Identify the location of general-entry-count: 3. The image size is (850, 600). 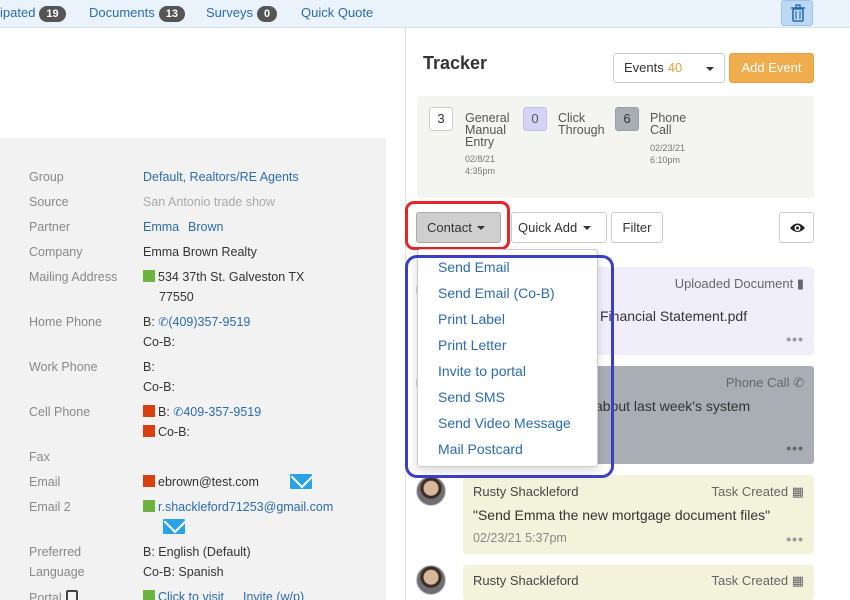
(441, 119).